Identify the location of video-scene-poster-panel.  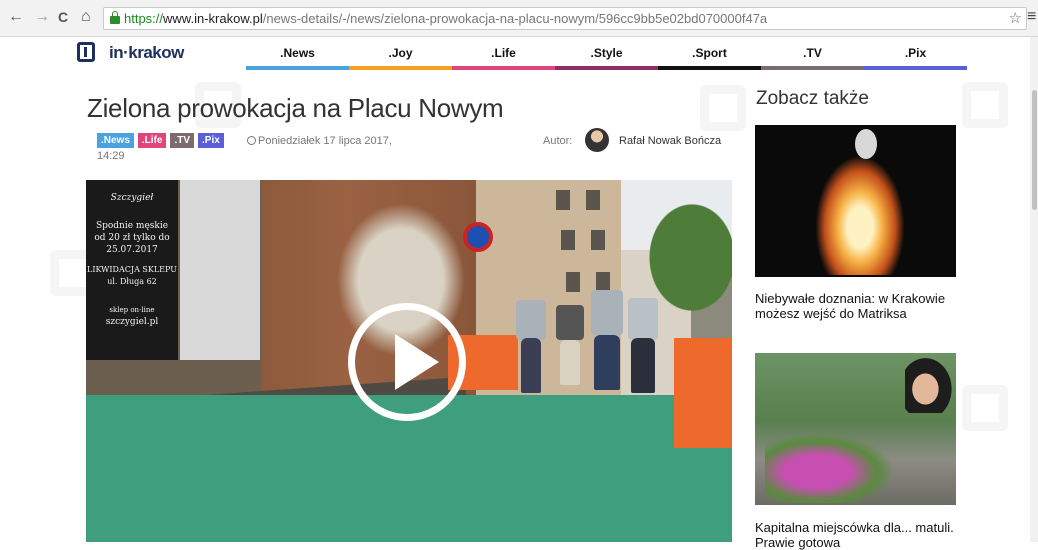
(220, 270).